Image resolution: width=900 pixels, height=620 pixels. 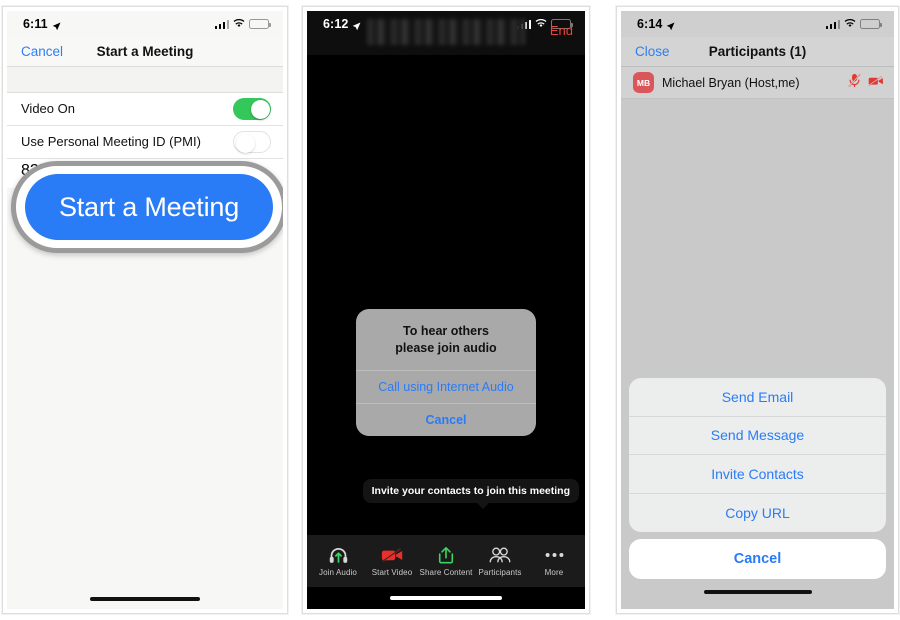 What do you see at coordinates (48, 108) in the screenshot?
I see `setting-label-video-on: Video On` at bounding box center [48, 108].